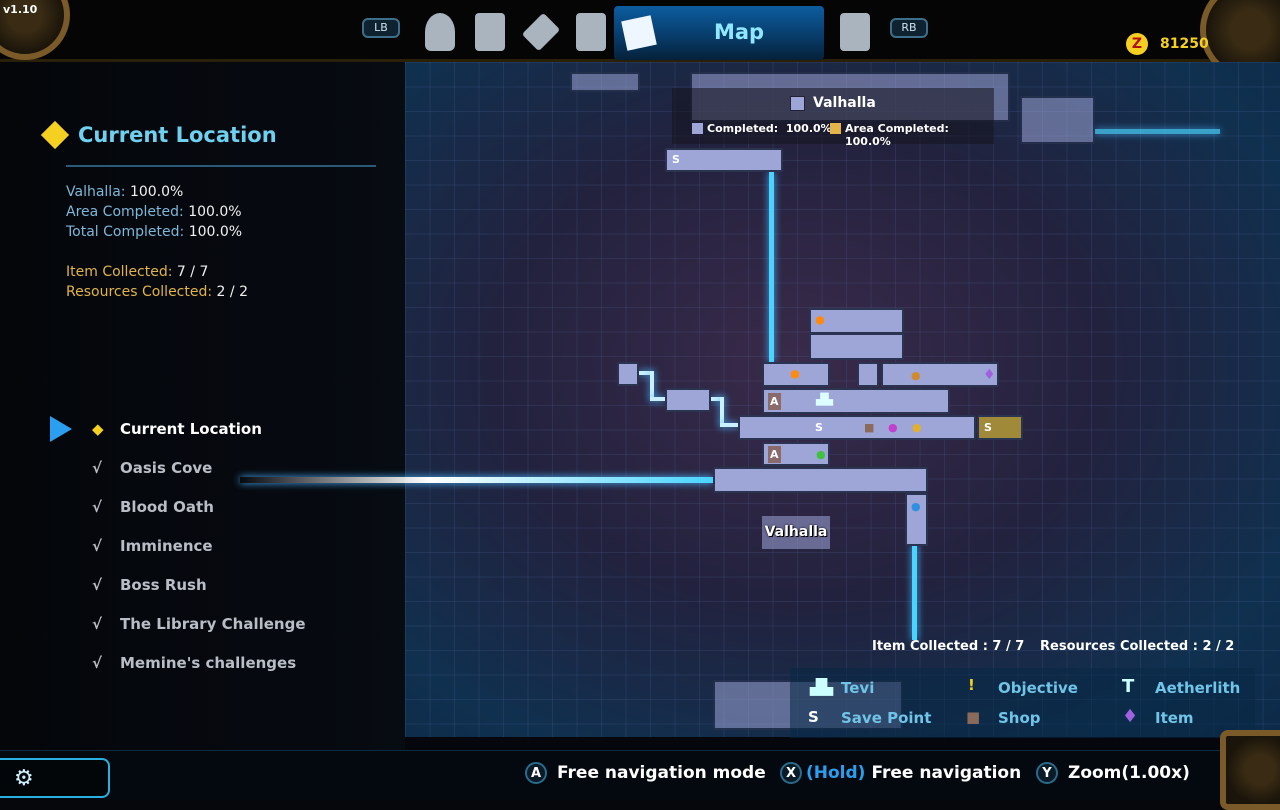 This screenshot has height=810, width=1280. What do you see at coordinates (856, 401) in the screenshot?
I see `map-room: A ▟▙` at bounding box center [856, 401].